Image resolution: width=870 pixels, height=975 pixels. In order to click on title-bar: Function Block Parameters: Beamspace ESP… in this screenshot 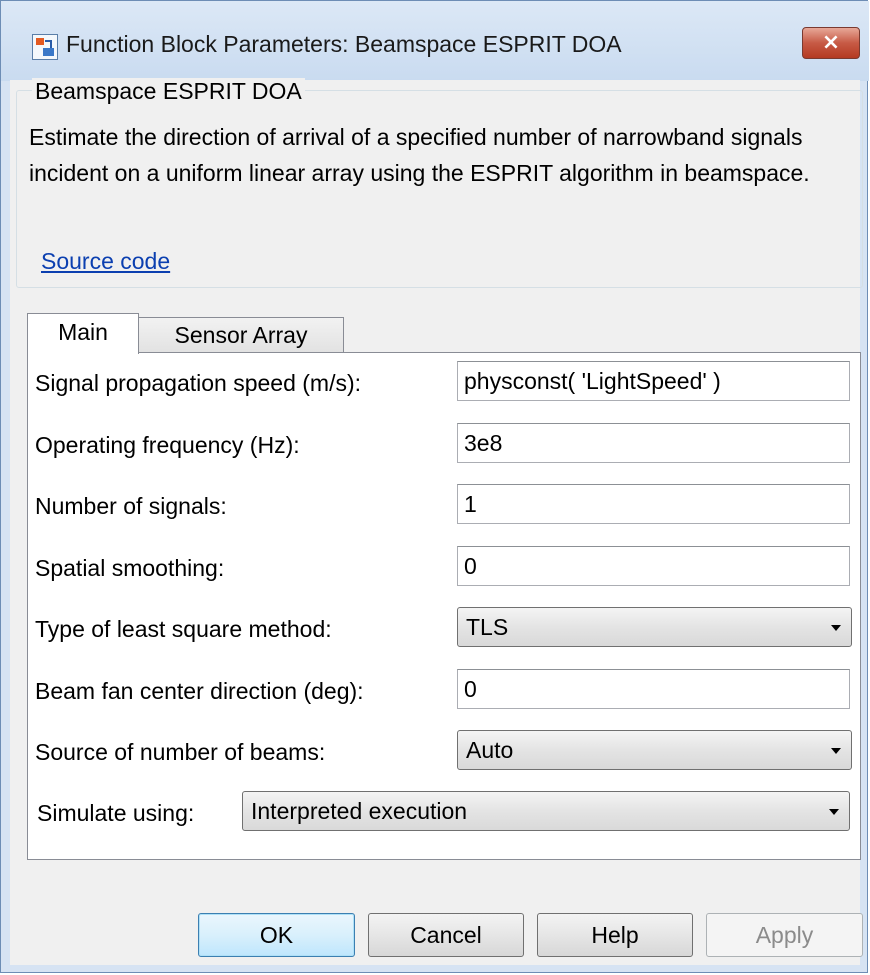, I will do `click(435, 41)`.